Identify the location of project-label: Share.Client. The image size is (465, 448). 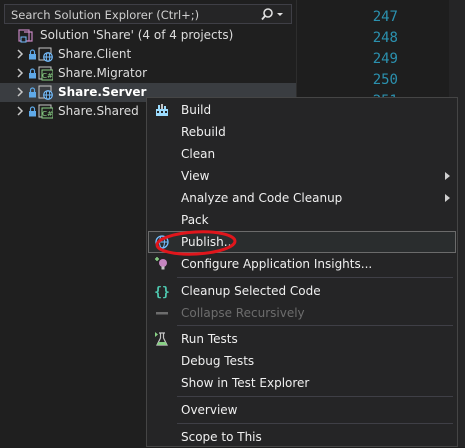
(95, 54).